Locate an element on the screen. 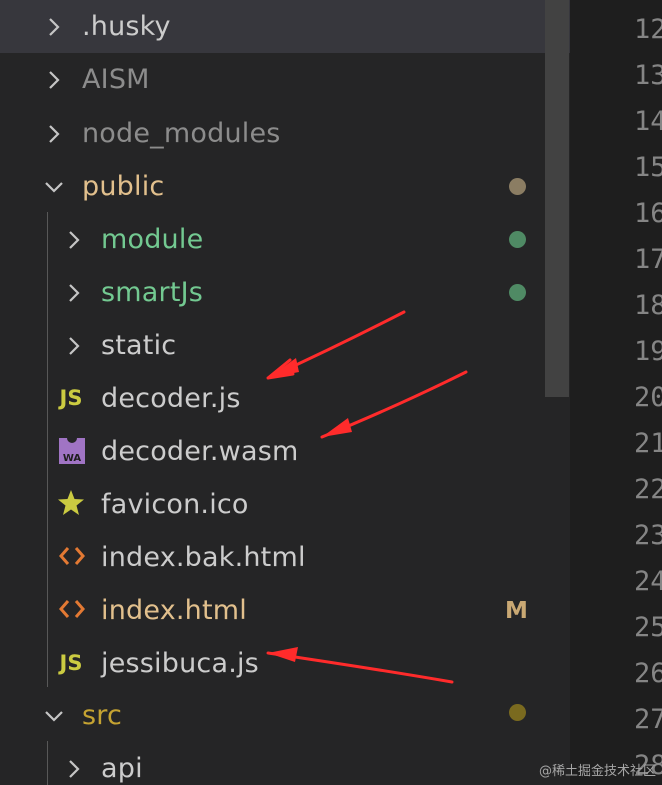  tree-item-node-modules: node_modules is located at coordinates (285, 133).